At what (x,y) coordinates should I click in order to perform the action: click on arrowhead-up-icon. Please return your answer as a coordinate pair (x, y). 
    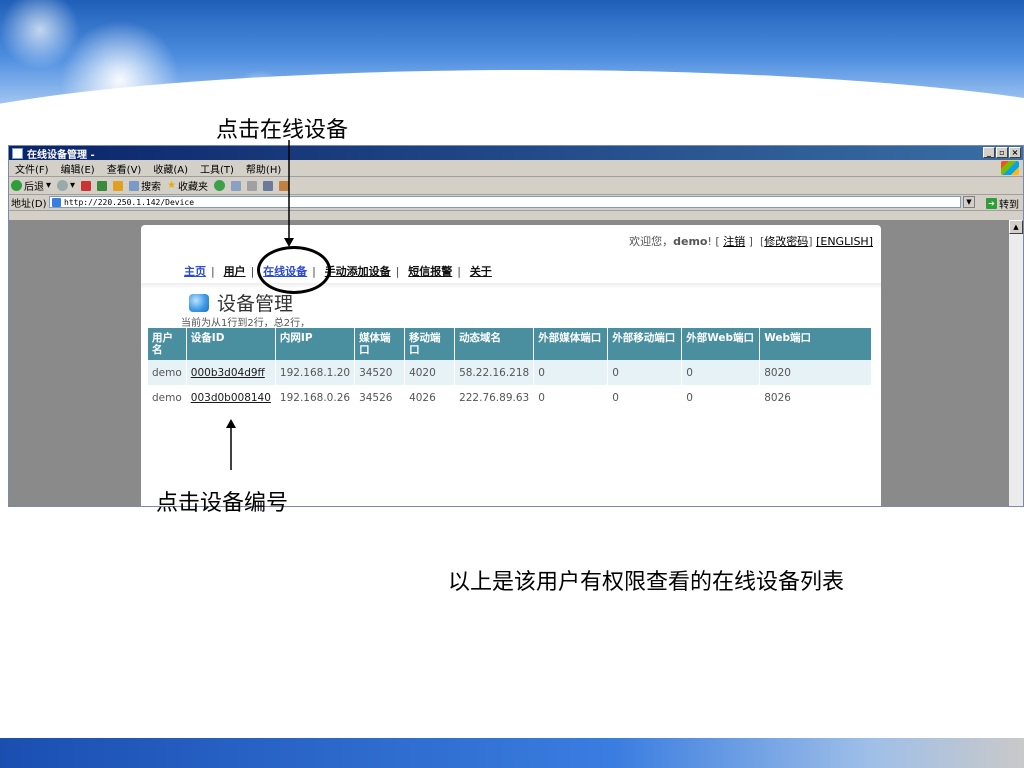
    Looking at the image, I should click on (231, 423).